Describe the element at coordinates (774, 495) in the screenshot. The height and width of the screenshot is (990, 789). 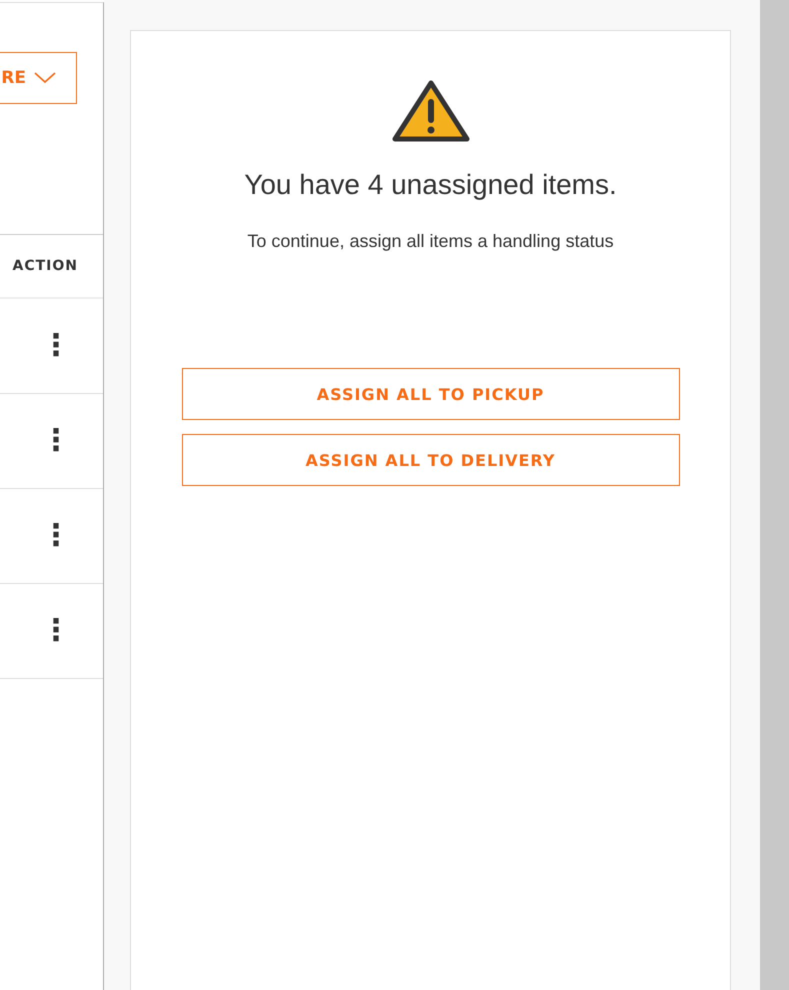
I see `scrollbar` at that location.